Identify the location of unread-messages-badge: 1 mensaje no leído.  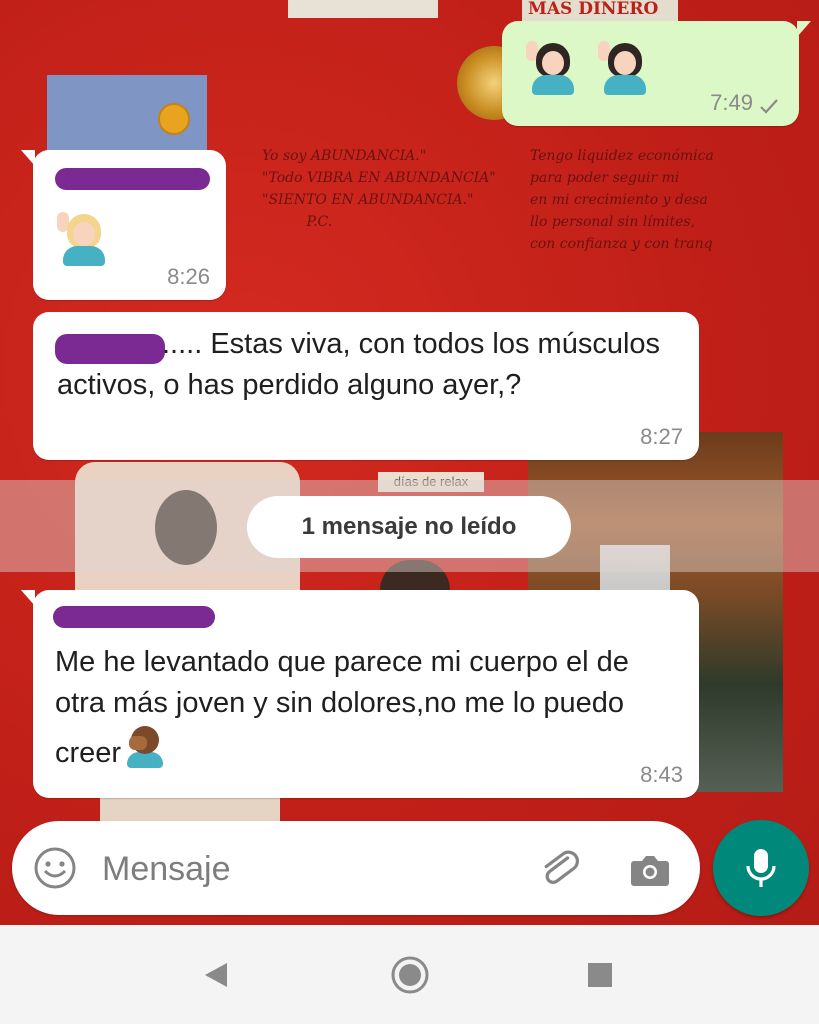
(409, 527).